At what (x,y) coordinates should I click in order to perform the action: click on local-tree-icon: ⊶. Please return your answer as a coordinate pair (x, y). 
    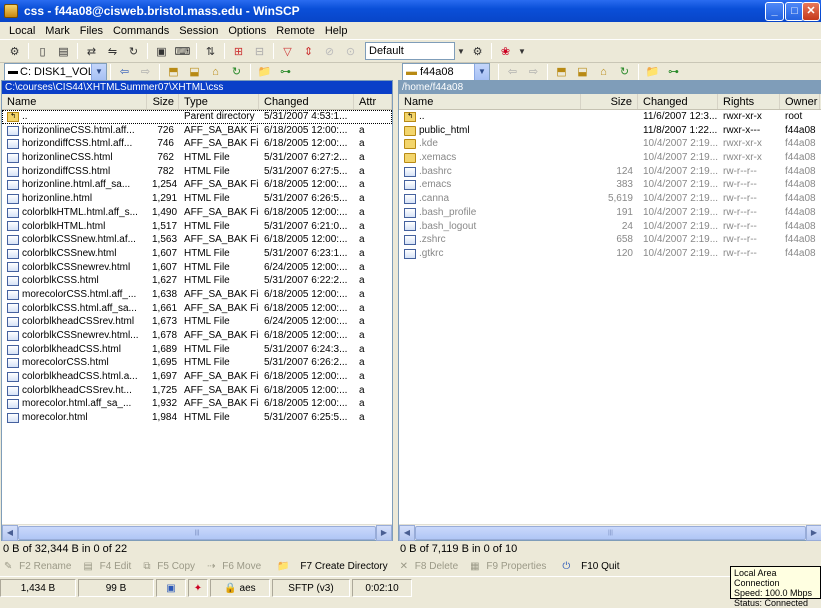
    Looking at the image, I should click on (285, 71).